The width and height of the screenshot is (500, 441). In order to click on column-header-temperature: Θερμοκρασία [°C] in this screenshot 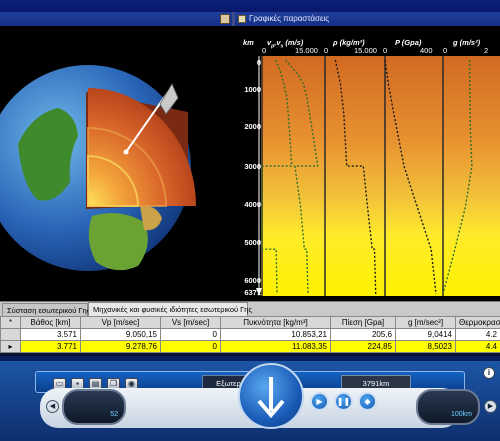, I will do `click(477, 322)`.